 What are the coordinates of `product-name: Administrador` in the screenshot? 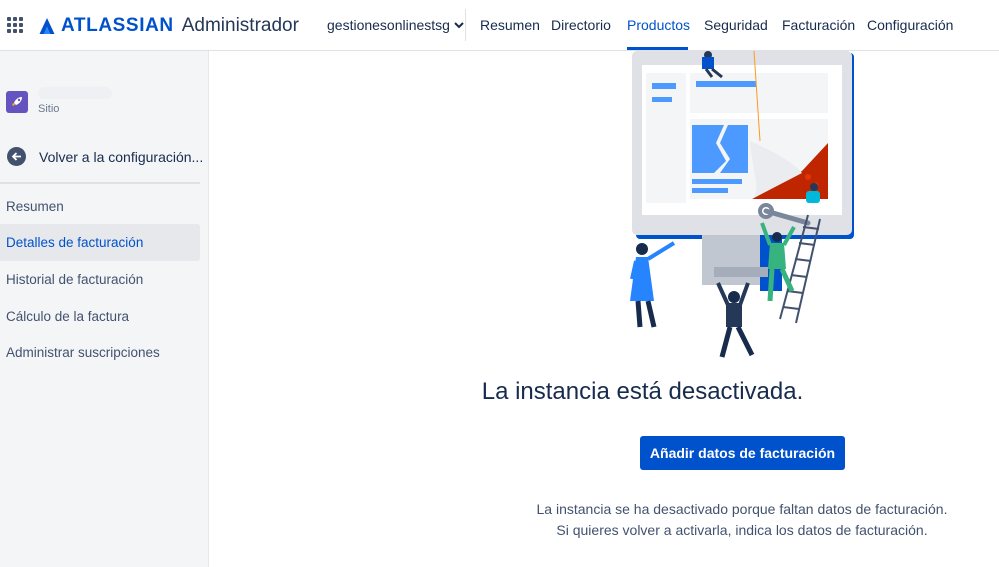 It's located at (240, 25).